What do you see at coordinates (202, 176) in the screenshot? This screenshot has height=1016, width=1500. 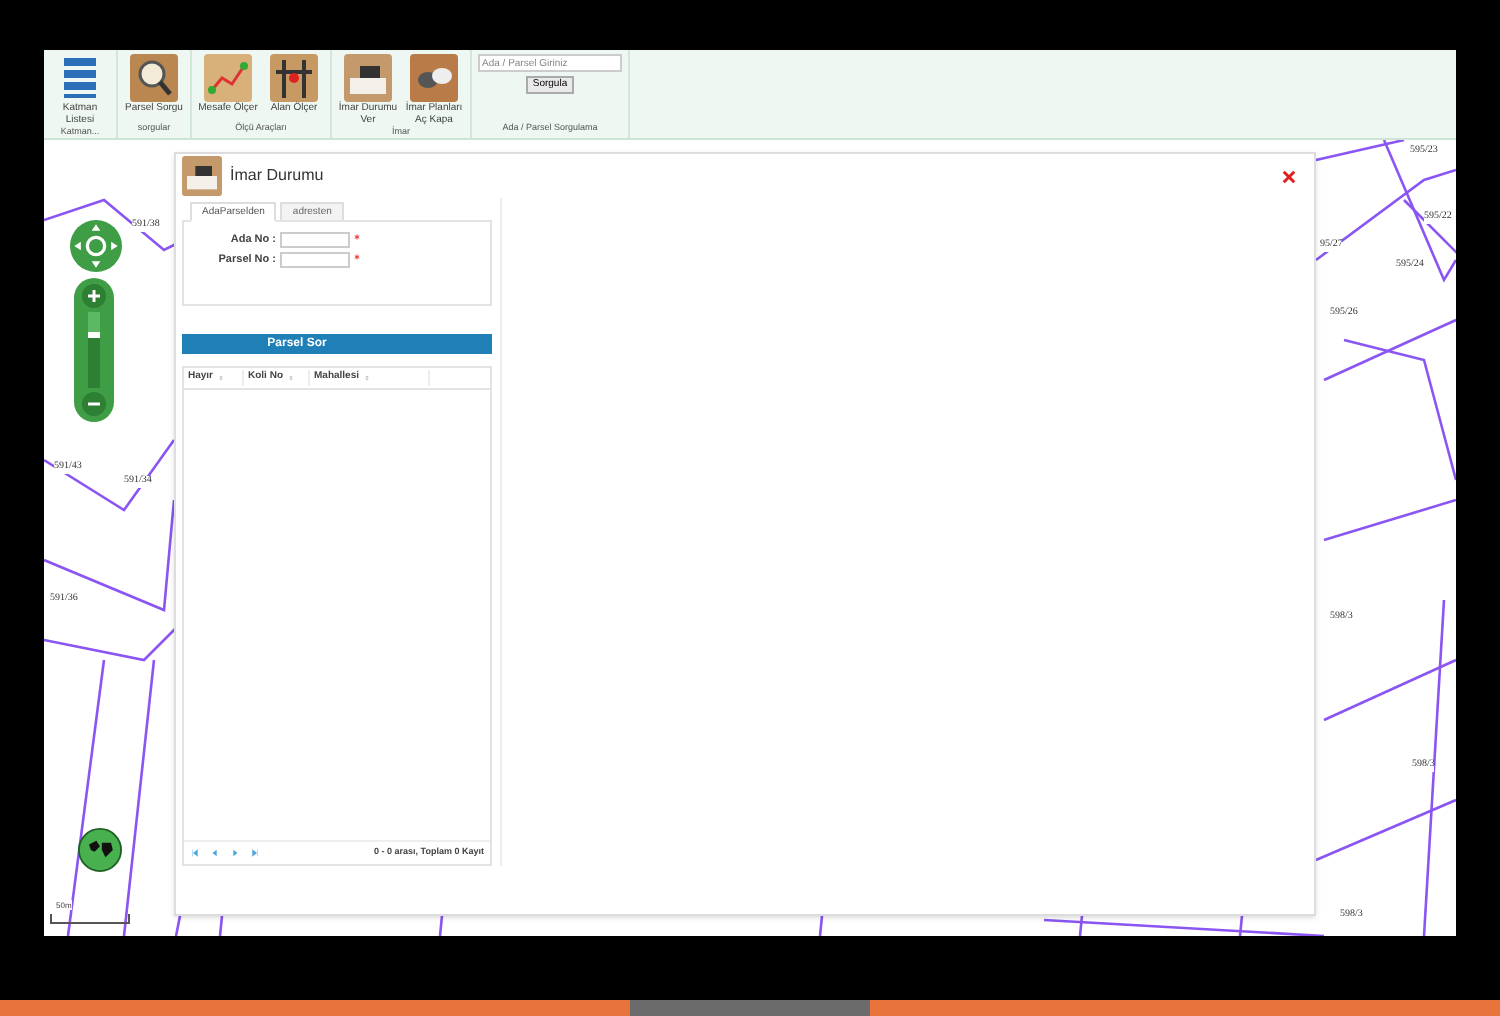 I see `stamp-icon` at bounding box center [202, 176].